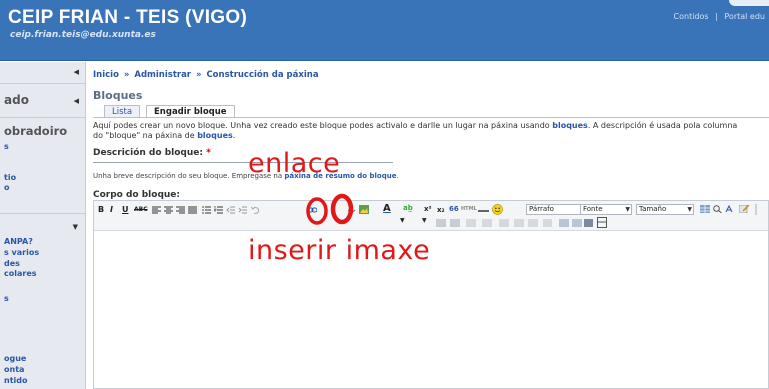 This screenshot has height=389, width=769. What do you see at coordinates (36, 131) in the screenshot?
I see `sidebar-row-obradoiro-label: obradoiro` at bounding box center [36, 131].